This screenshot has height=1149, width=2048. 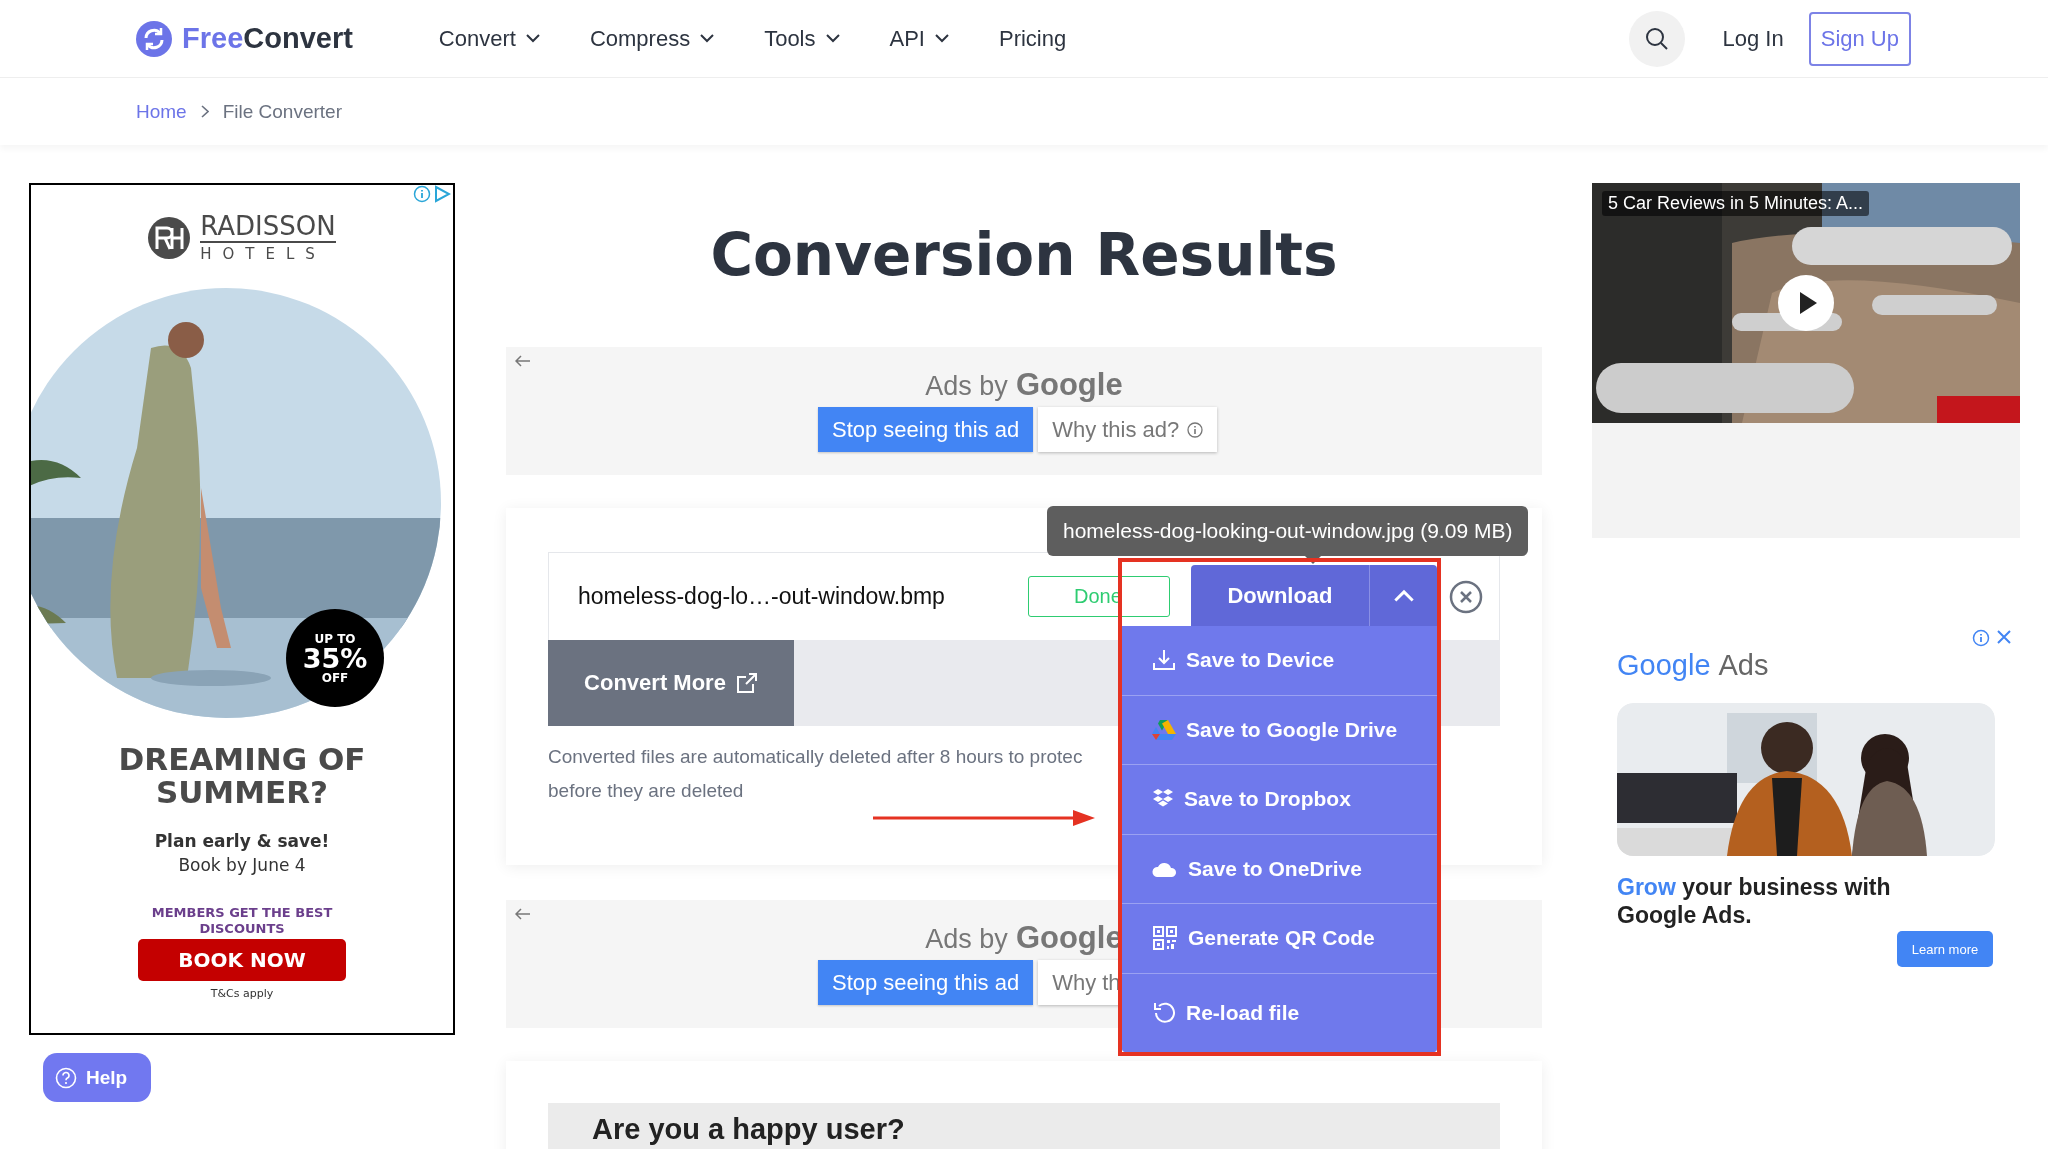 What do you see at coordinates (646, 791) in the screenshot?
I see `note-text: before they are deleted` at bounding box center [646, 791].